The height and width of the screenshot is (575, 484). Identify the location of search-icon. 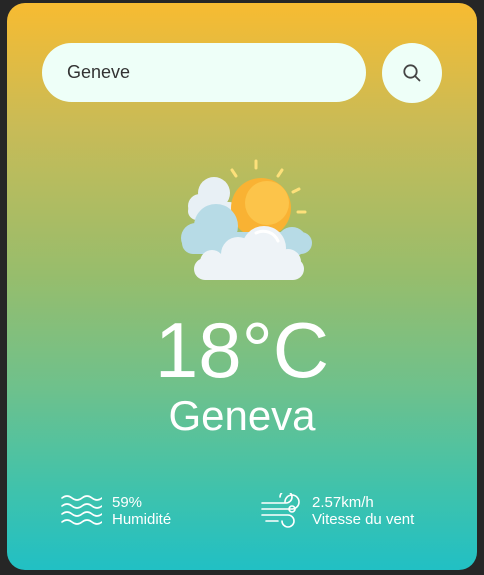
(412, 73).